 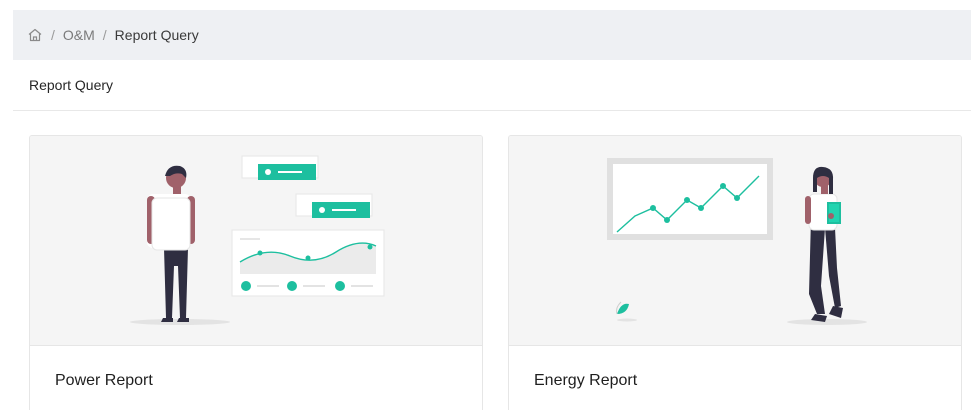 What do you see at coordinates (156, 35) in the screenshot?
I see `breadcrumb-item-report-query: Report Query` at bounding box center [156, 35].